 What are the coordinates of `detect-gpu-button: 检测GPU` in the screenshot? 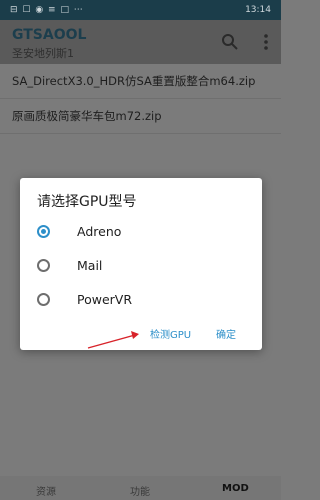 It's located at (170, 333).